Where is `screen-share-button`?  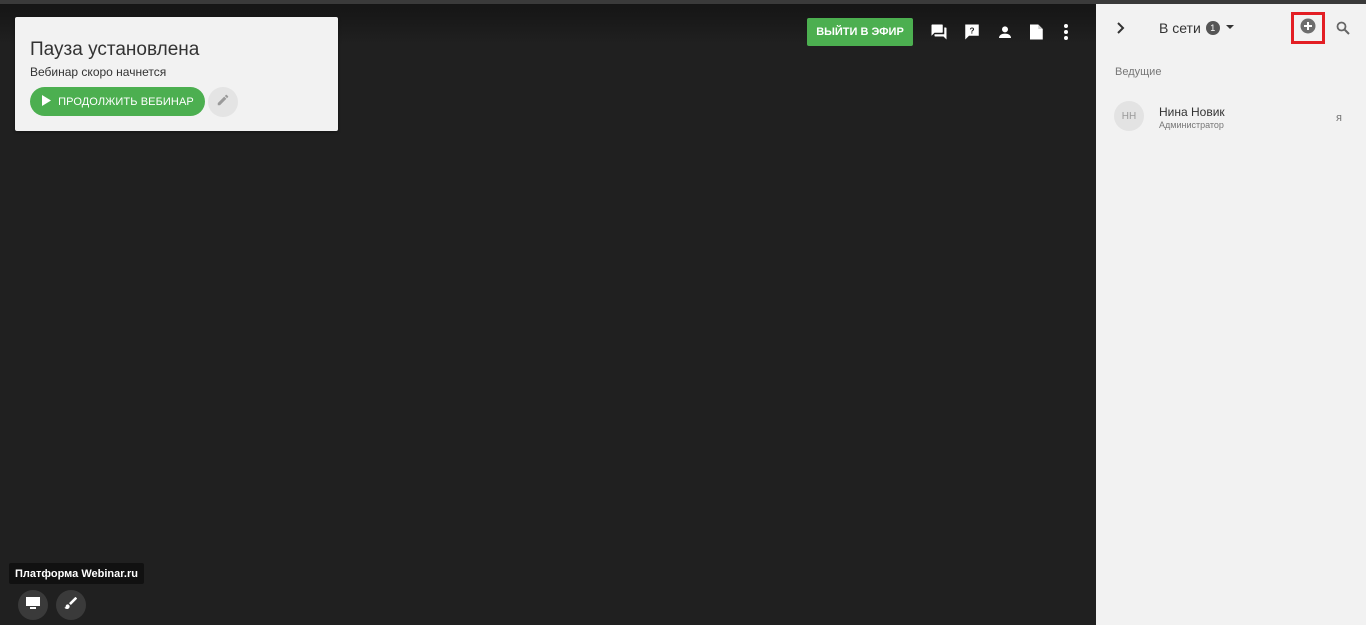 screen-share-button is located at coordinates (33, 605).